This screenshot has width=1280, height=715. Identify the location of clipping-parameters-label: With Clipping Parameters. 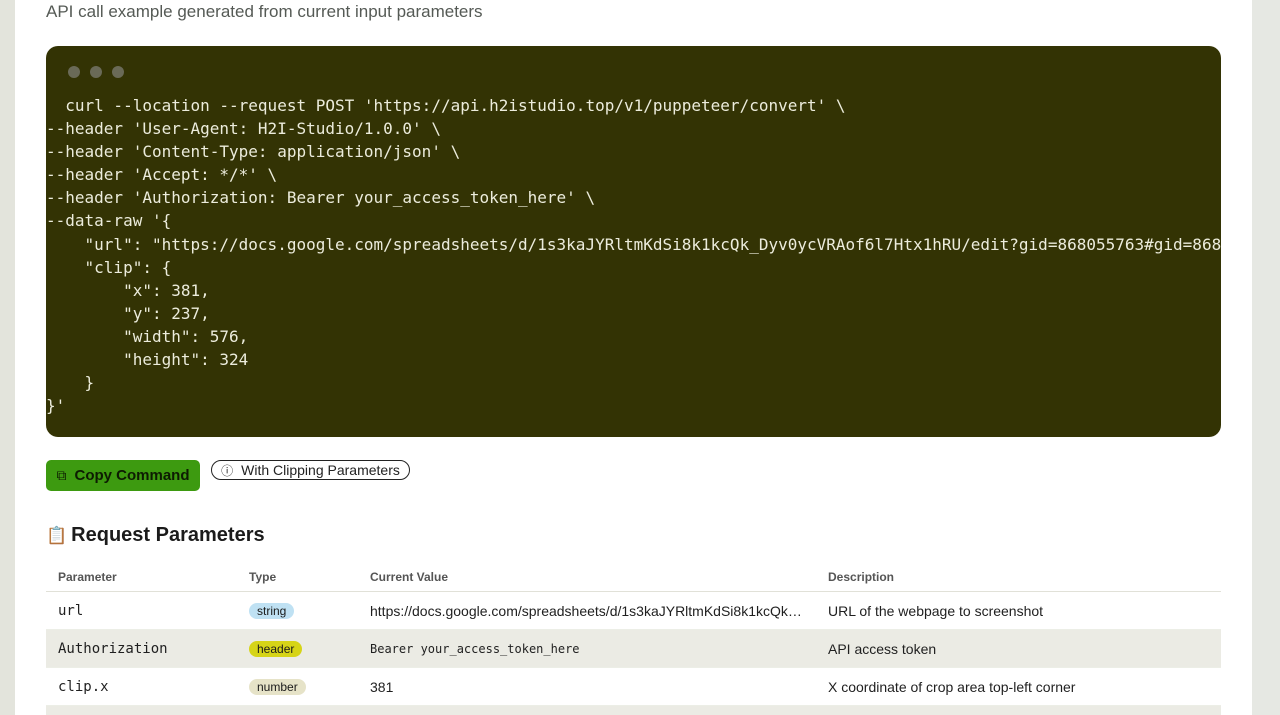
(320, 470).